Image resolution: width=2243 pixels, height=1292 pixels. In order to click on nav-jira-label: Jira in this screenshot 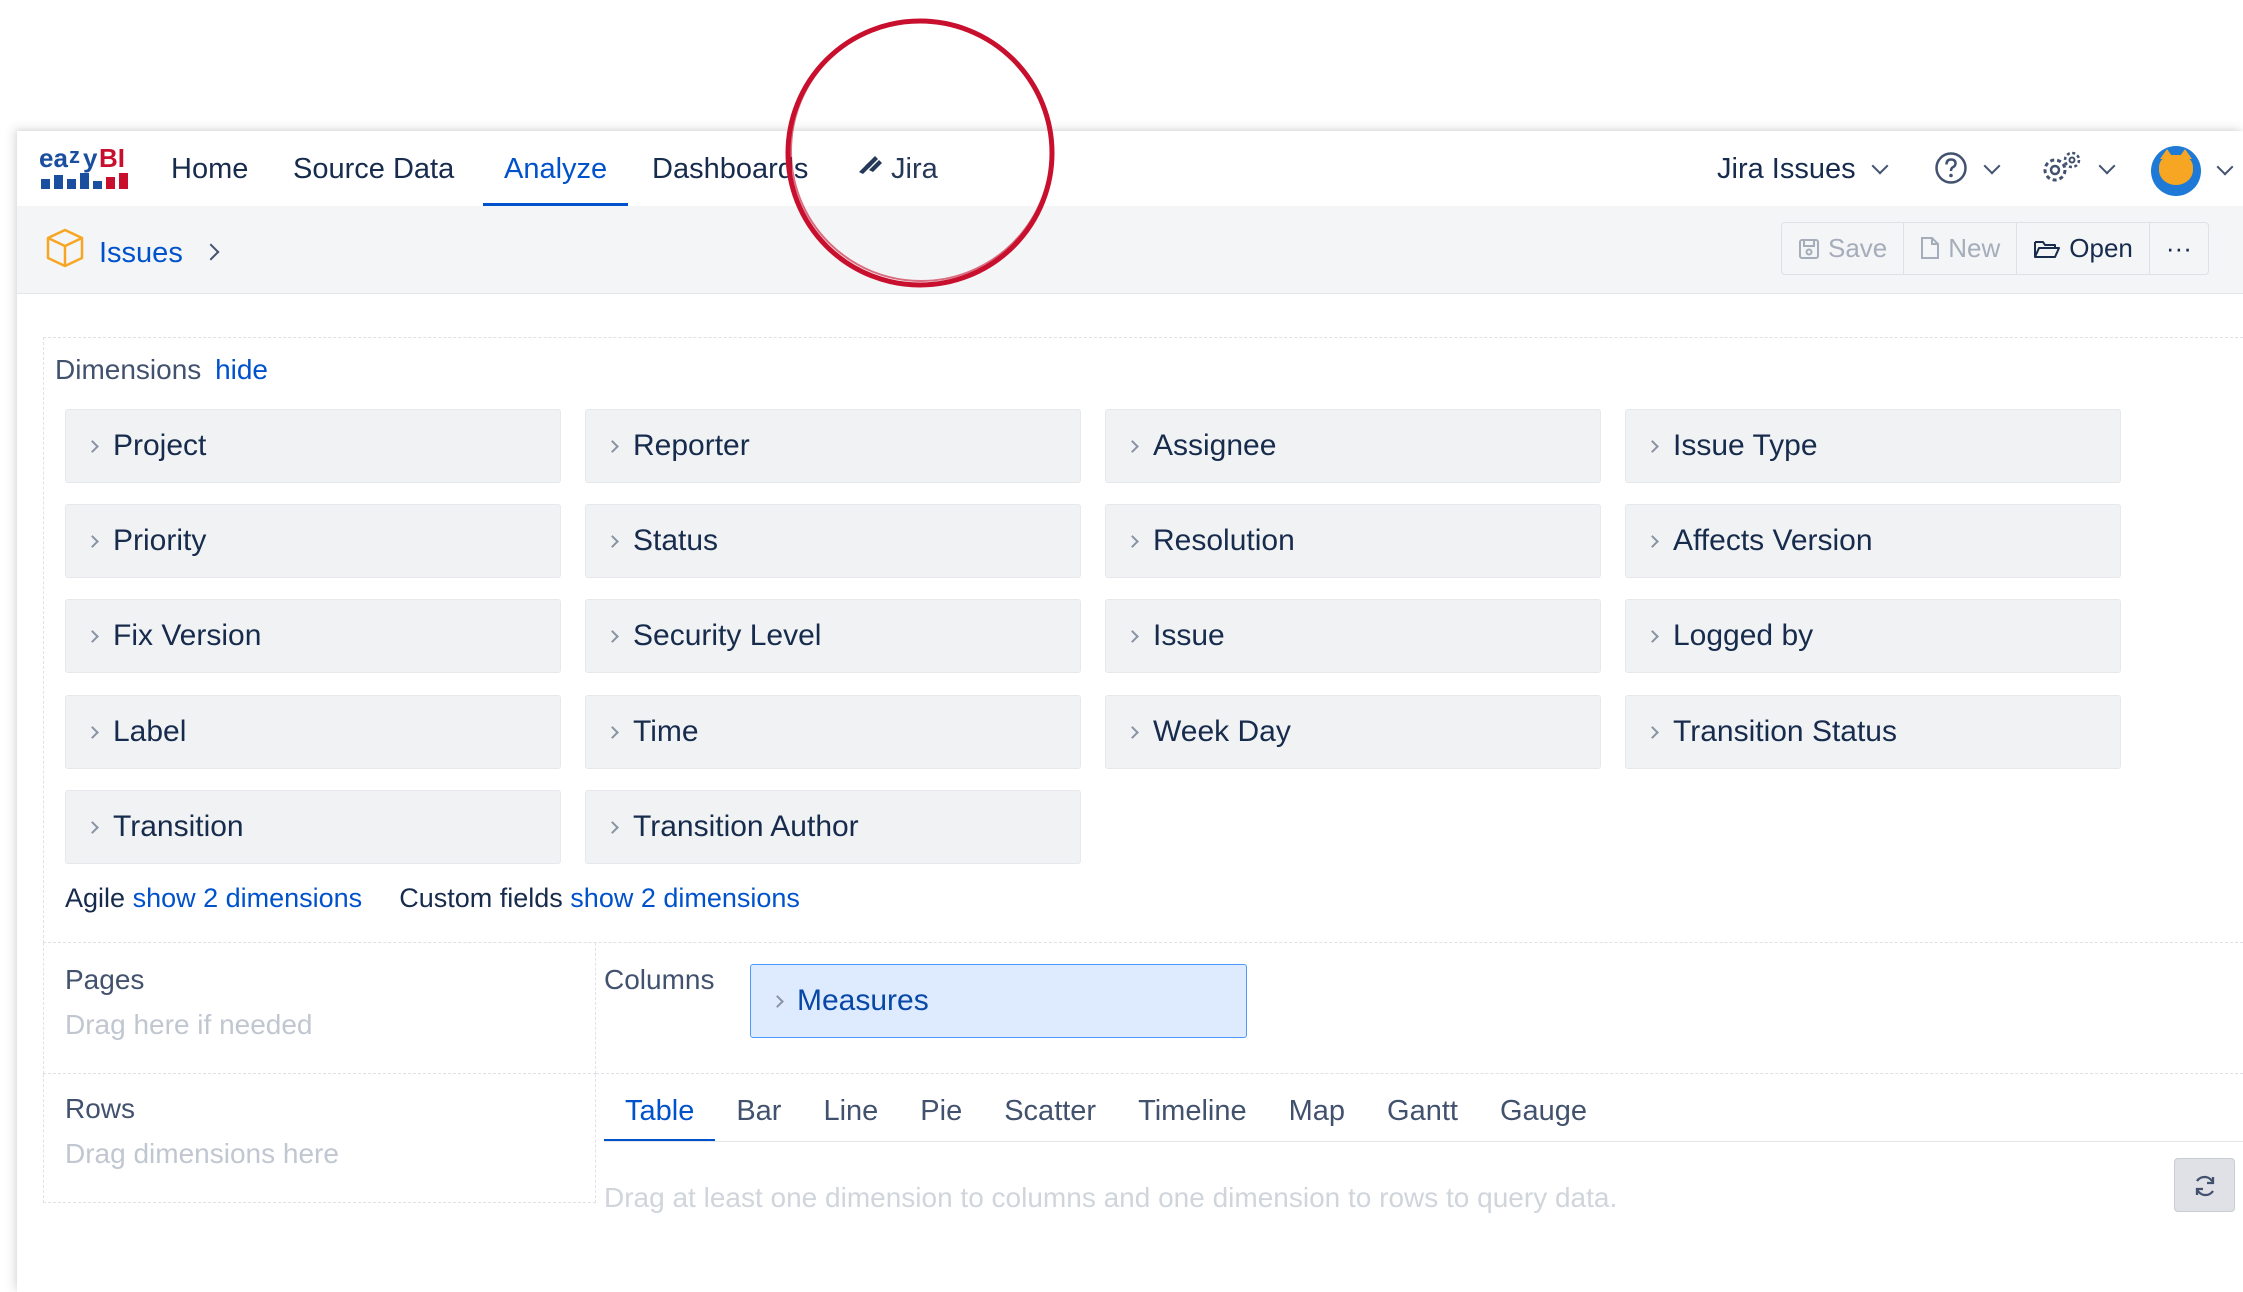, I will do `click(914, 169)`.